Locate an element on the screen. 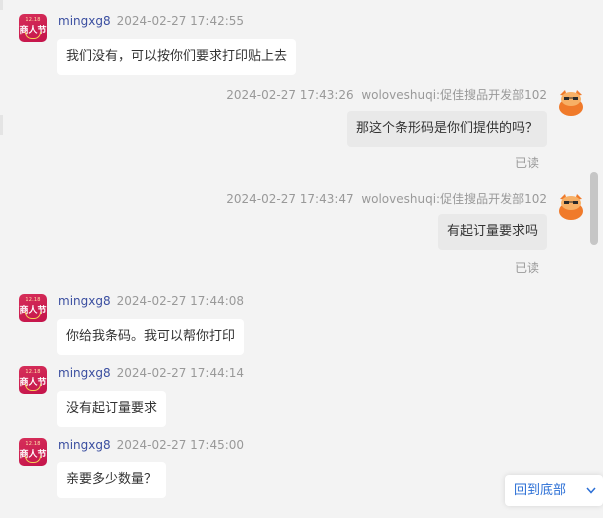 This screenshot has height=518, width=603. message-timestamp: 2024-02-27 17:43:26 is located at coordinates (290, 95).